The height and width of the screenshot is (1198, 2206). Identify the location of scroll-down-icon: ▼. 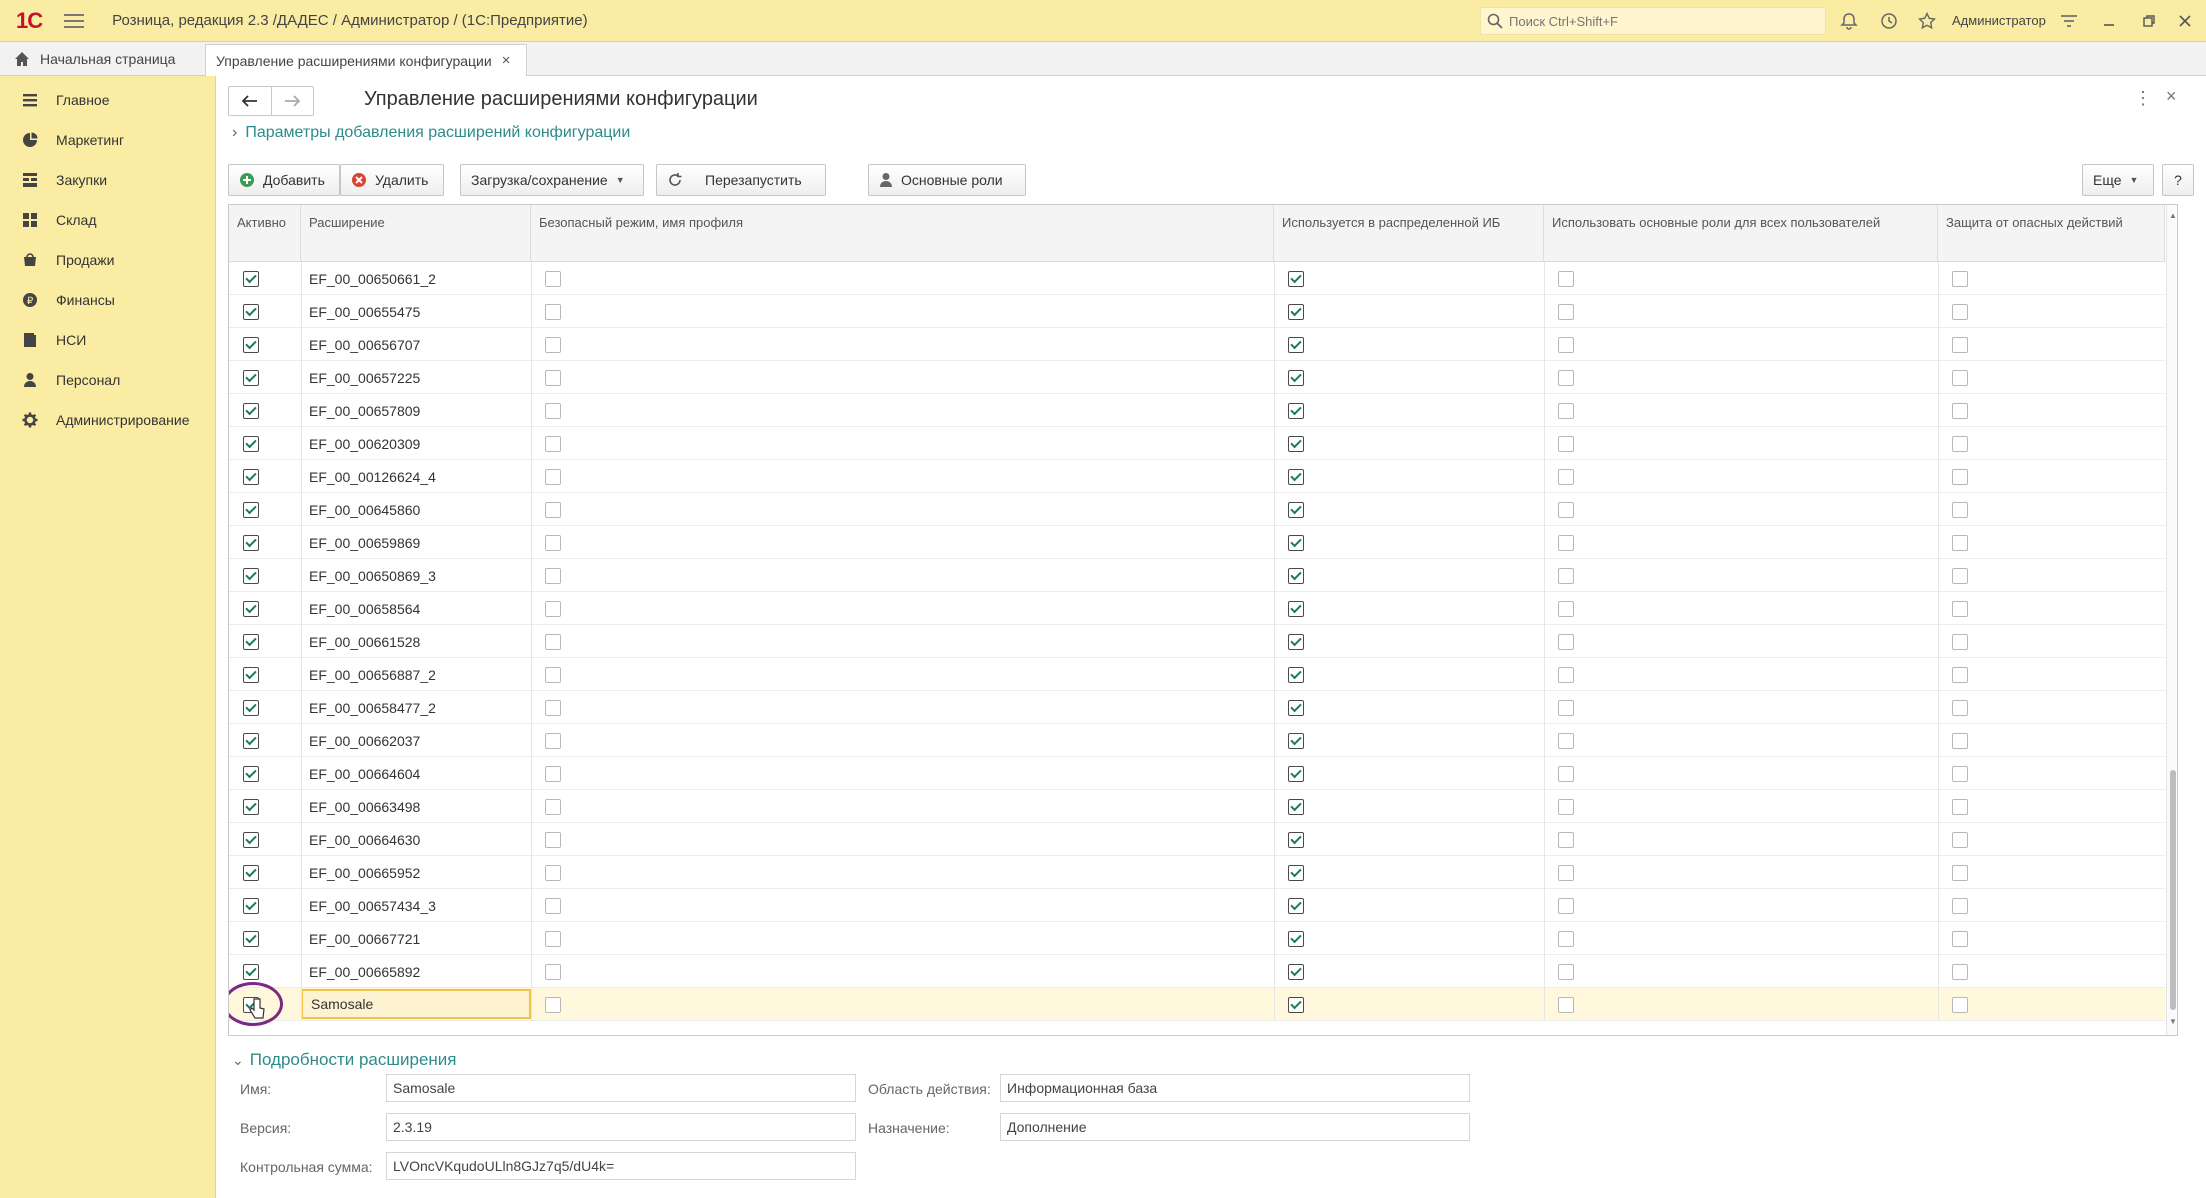
(2173, 1021).